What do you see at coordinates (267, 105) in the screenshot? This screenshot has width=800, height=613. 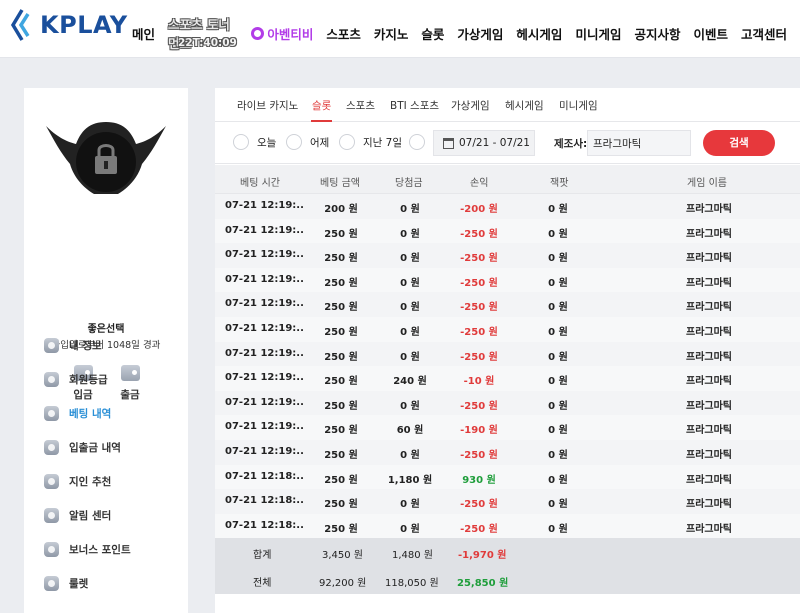 I see `tab-live-casino: 라이브 카지노` at bounding box center [267, 105].